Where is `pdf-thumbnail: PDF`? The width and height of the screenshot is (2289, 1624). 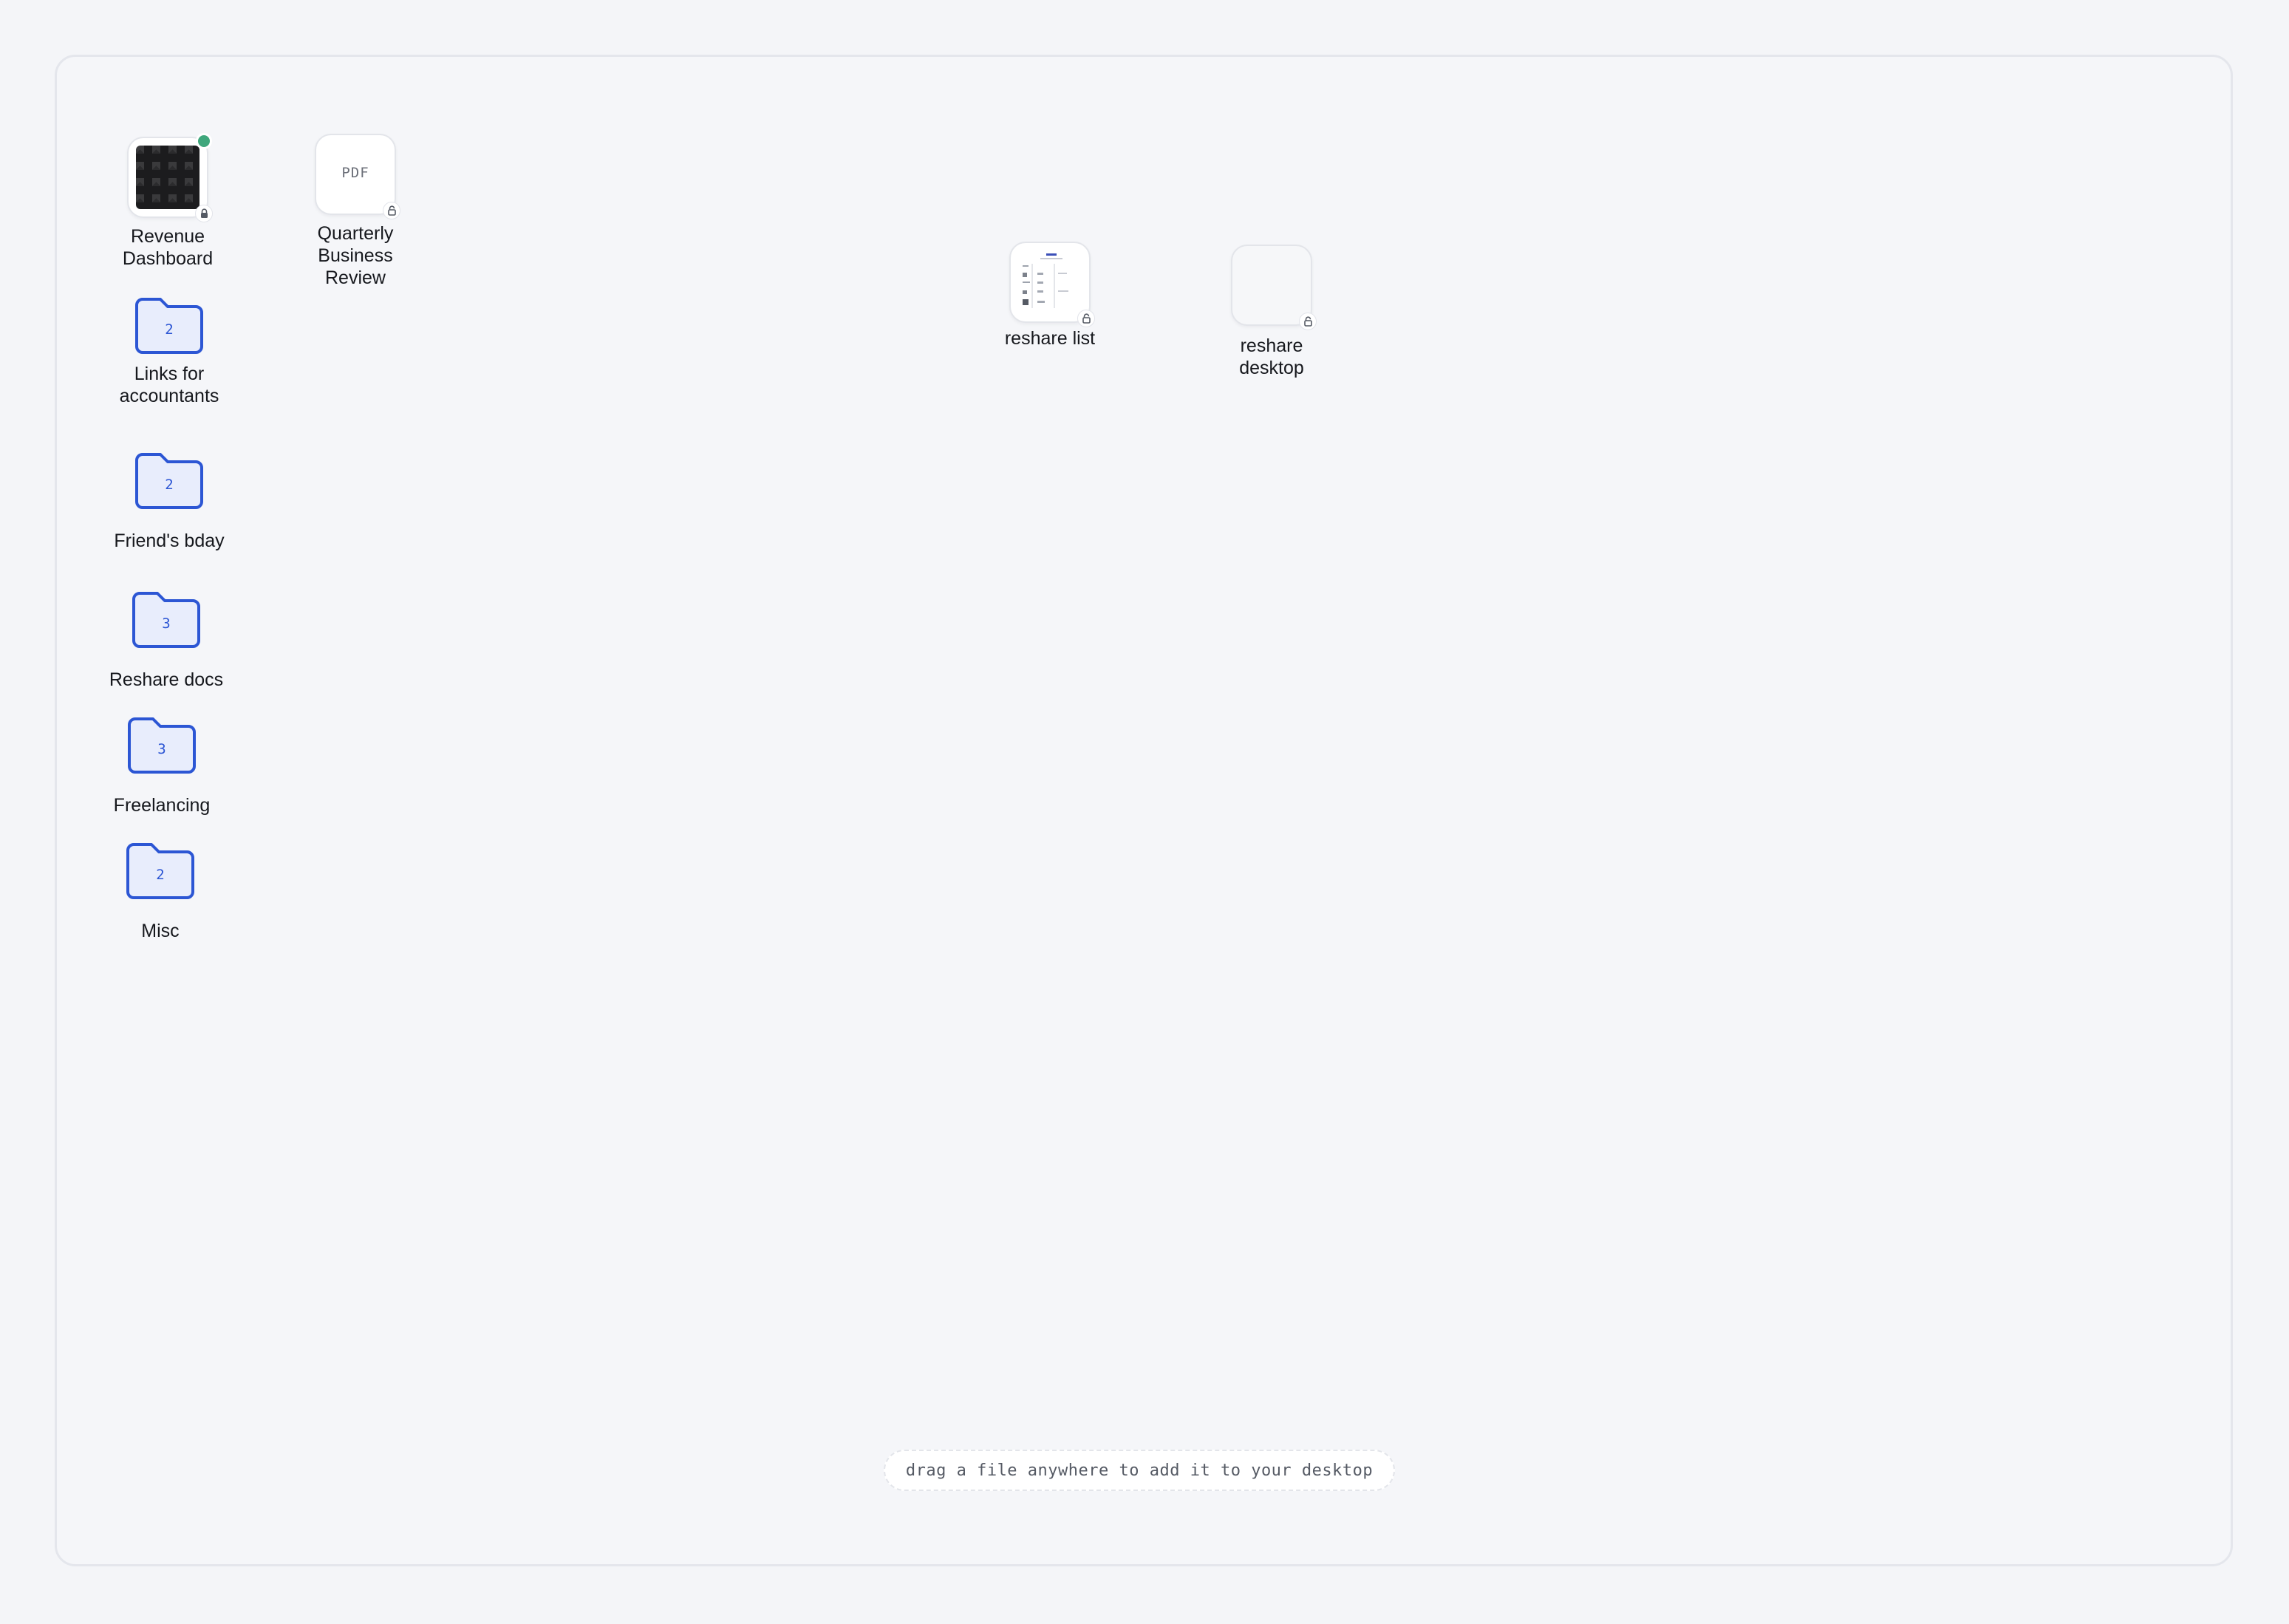
pdf-thumbnail: PDF is located at coordinates (357, 176).